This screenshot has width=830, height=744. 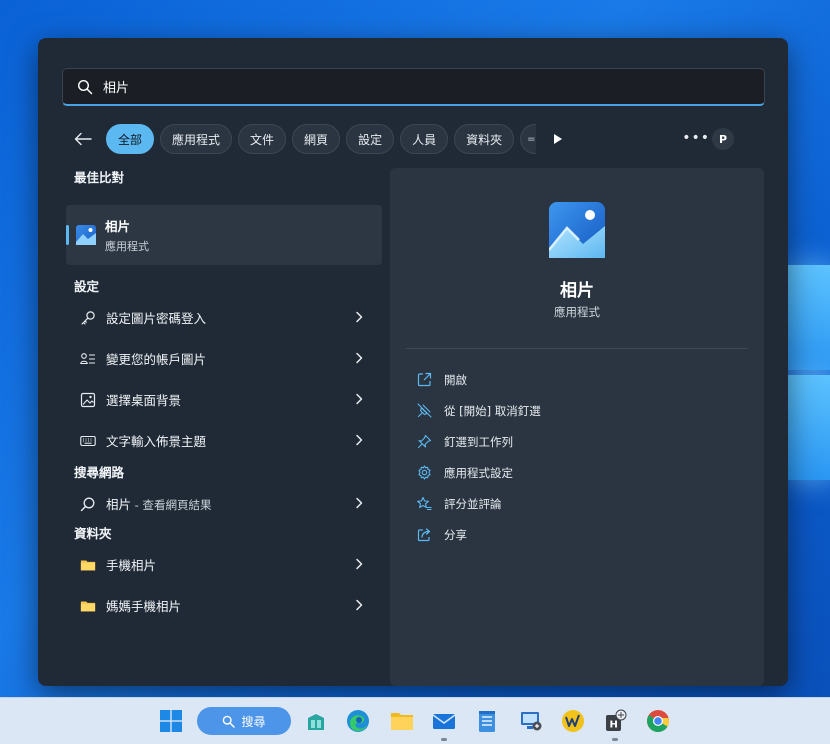 What do you see at coordinates (581, 503) in the screenshot?
I see `action-rate-review: 評分並評論` at bounding box center [581, 503].